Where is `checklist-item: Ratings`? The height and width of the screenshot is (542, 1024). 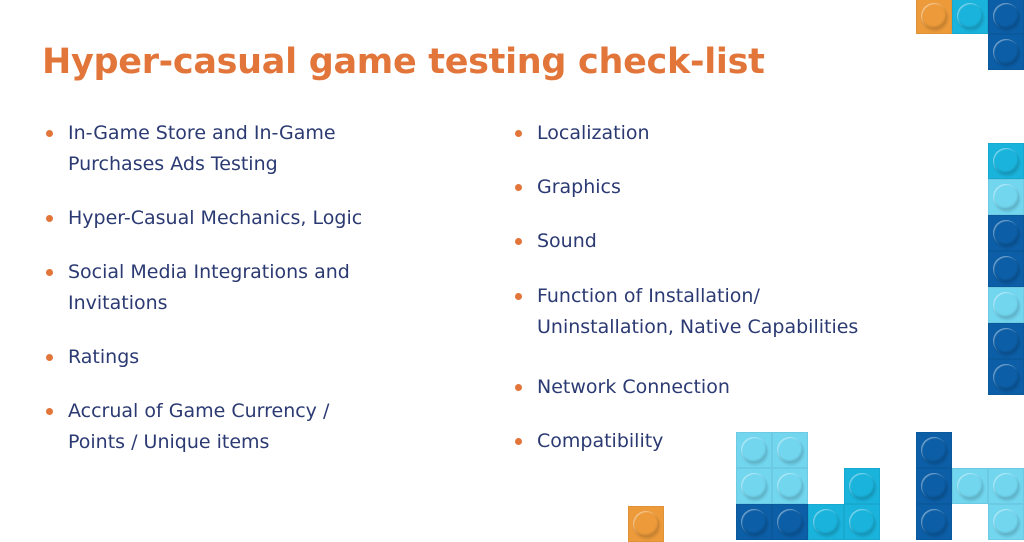 checklist-item: Ratings is located at coordinates (92, 357).